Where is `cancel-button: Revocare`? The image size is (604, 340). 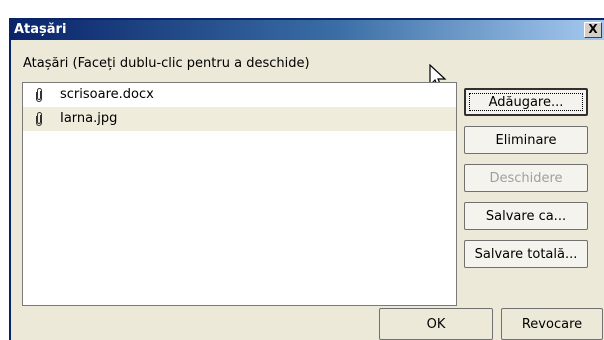 cancel-button: Revocare is located at coordinates (552, 324).